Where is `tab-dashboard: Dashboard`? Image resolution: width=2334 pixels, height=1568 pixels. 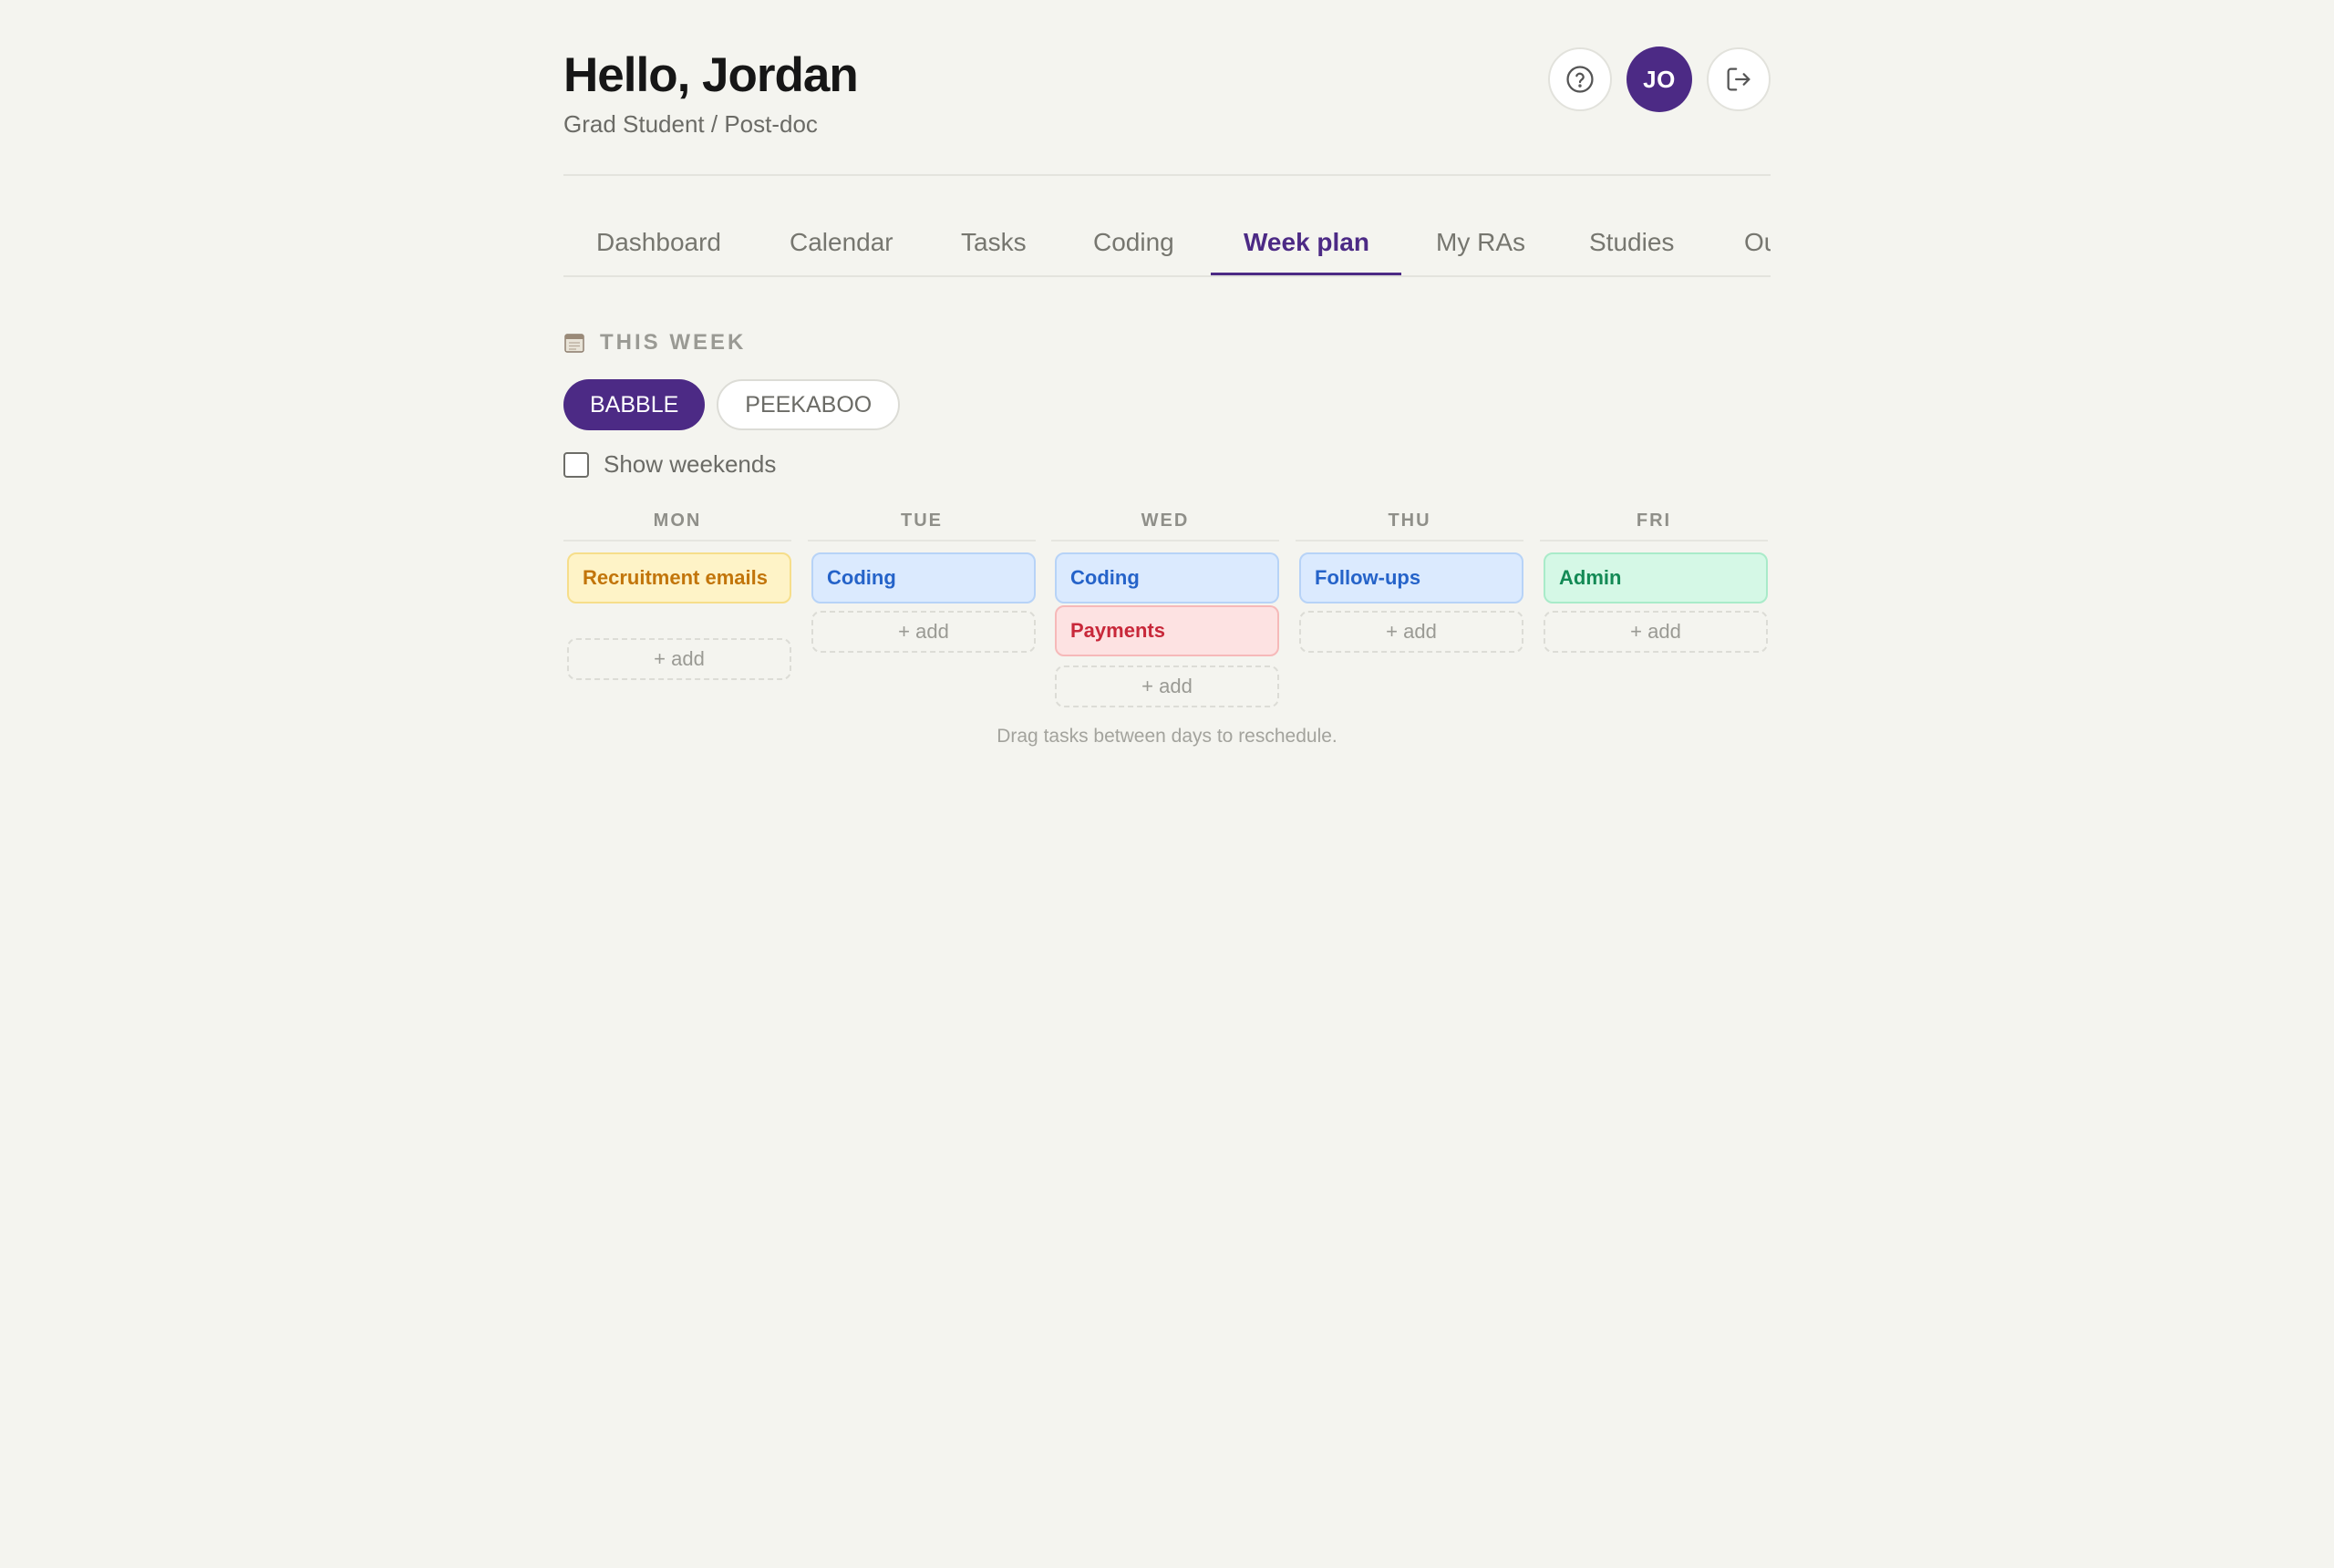
tab-dashboard: Dashboard is located at coordinates (658, 249).